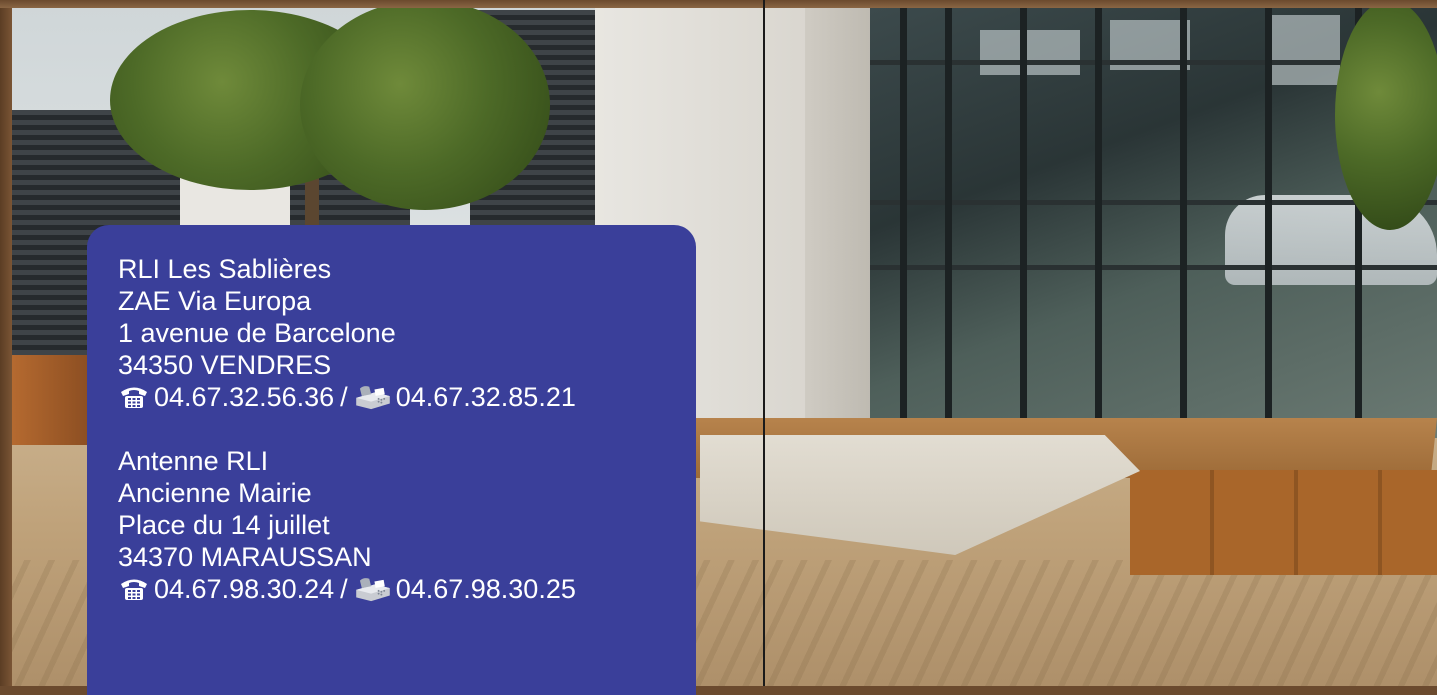 The image size is (1437, 695). Describe the element at coordinates (224, 525) in the screenshot. I see `address-line: Place du 14 juillet` at that location.